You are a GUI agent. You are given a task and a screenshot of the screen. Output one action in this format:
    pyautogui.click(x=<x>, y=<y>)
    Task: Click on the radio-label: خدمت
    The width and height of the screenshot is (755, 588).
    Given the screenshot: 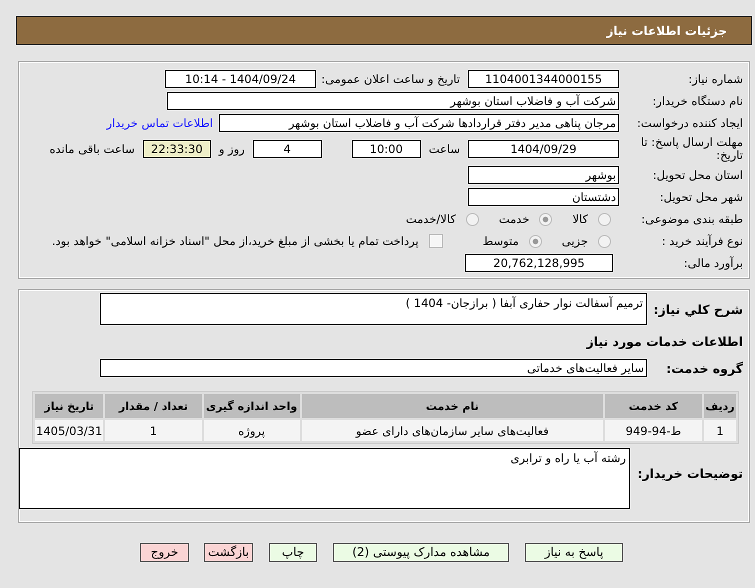 What is the action you would take?
    pyautogui.click(x=514, y=219)
    